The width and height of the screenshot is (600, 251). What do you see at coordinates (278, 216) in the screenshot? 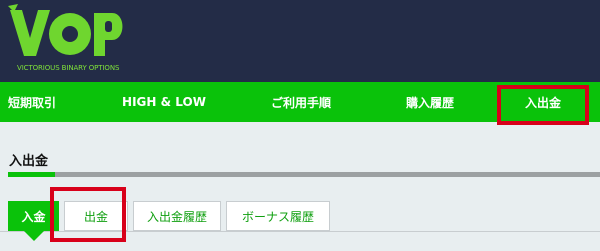
I see `tab-bonus-history: ボーナス履歴` at bounding box center [278, 216].